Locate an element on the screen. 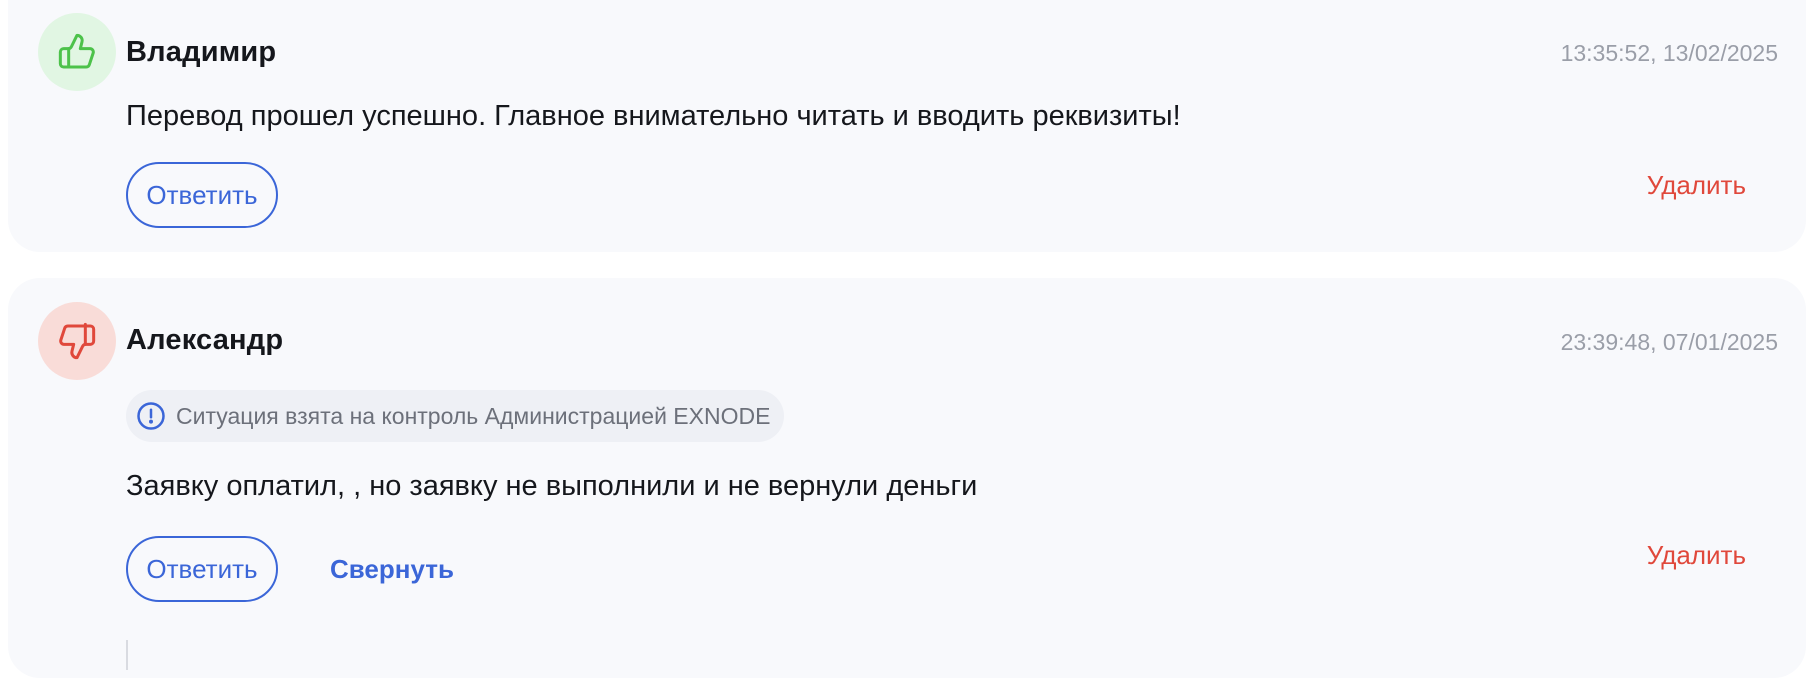 The width and height of the screenshot is (1806, 678). thumbs-down-icon is located at coordinates (77, 341).